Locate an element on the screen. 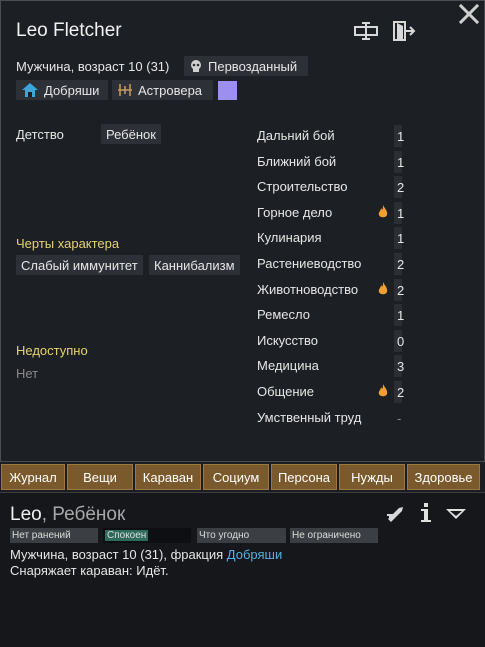 The width and height of the screenshot is (485, 647). pawn-gender-age: Мужчина, возраст 10 (31) is located at coordinates (93, 66).